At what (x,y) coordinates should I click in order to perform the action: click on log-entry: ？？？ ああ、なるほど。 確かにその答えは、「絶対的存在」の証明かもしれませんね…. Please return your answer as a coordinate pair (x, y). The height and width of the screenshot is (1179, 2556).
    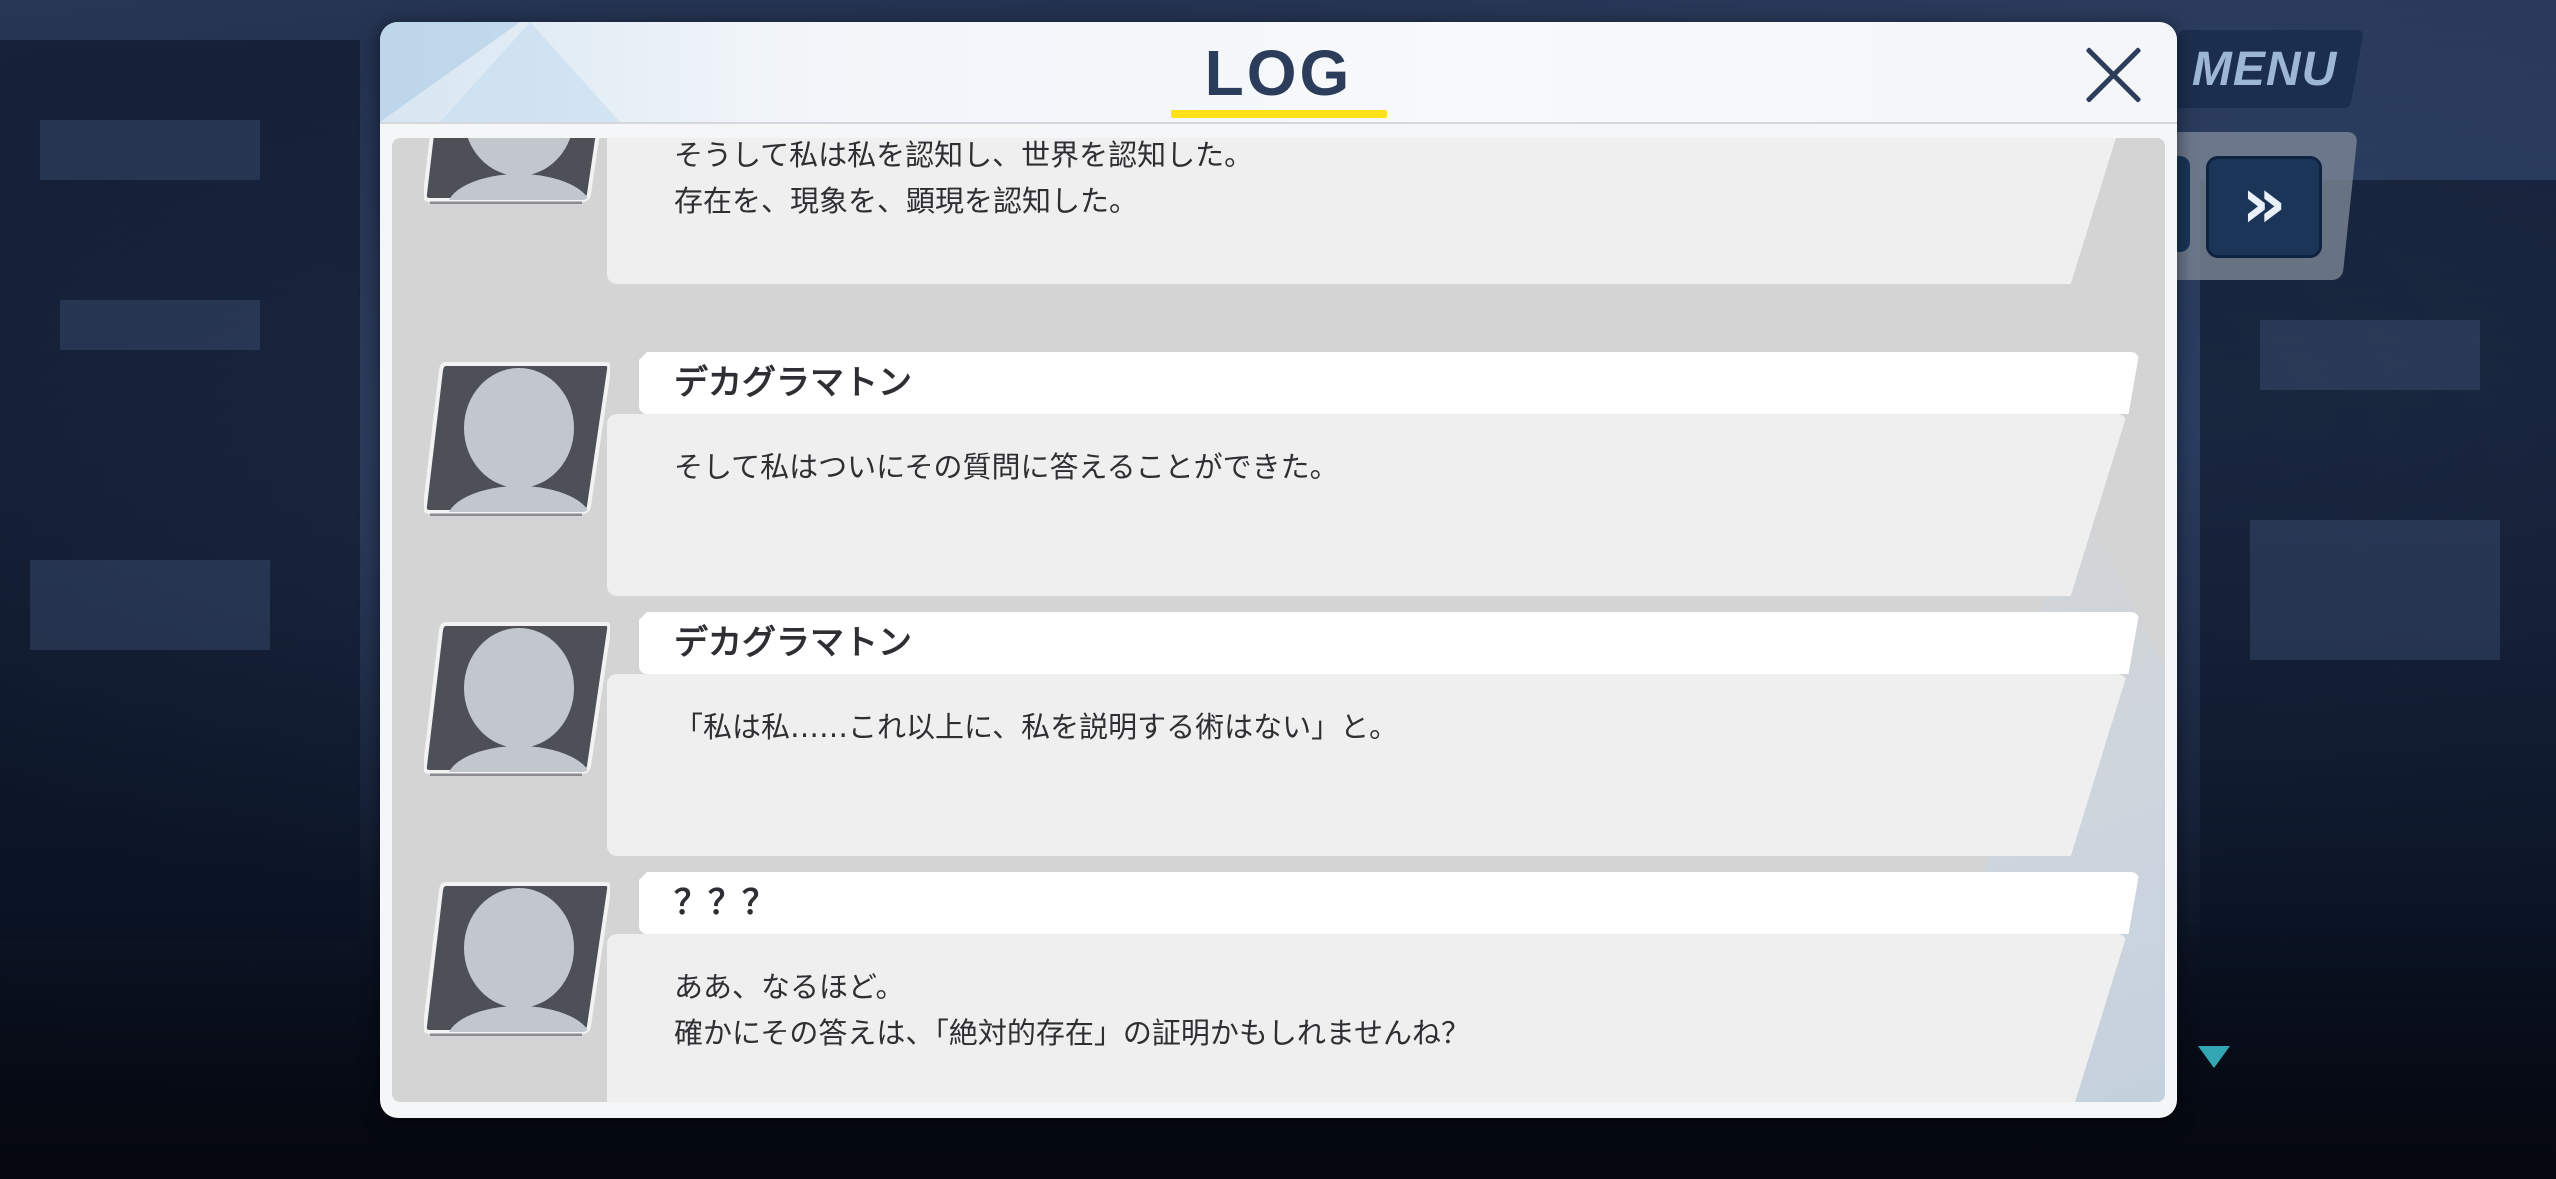
    Looking at the image, I should click on (1278, 987).